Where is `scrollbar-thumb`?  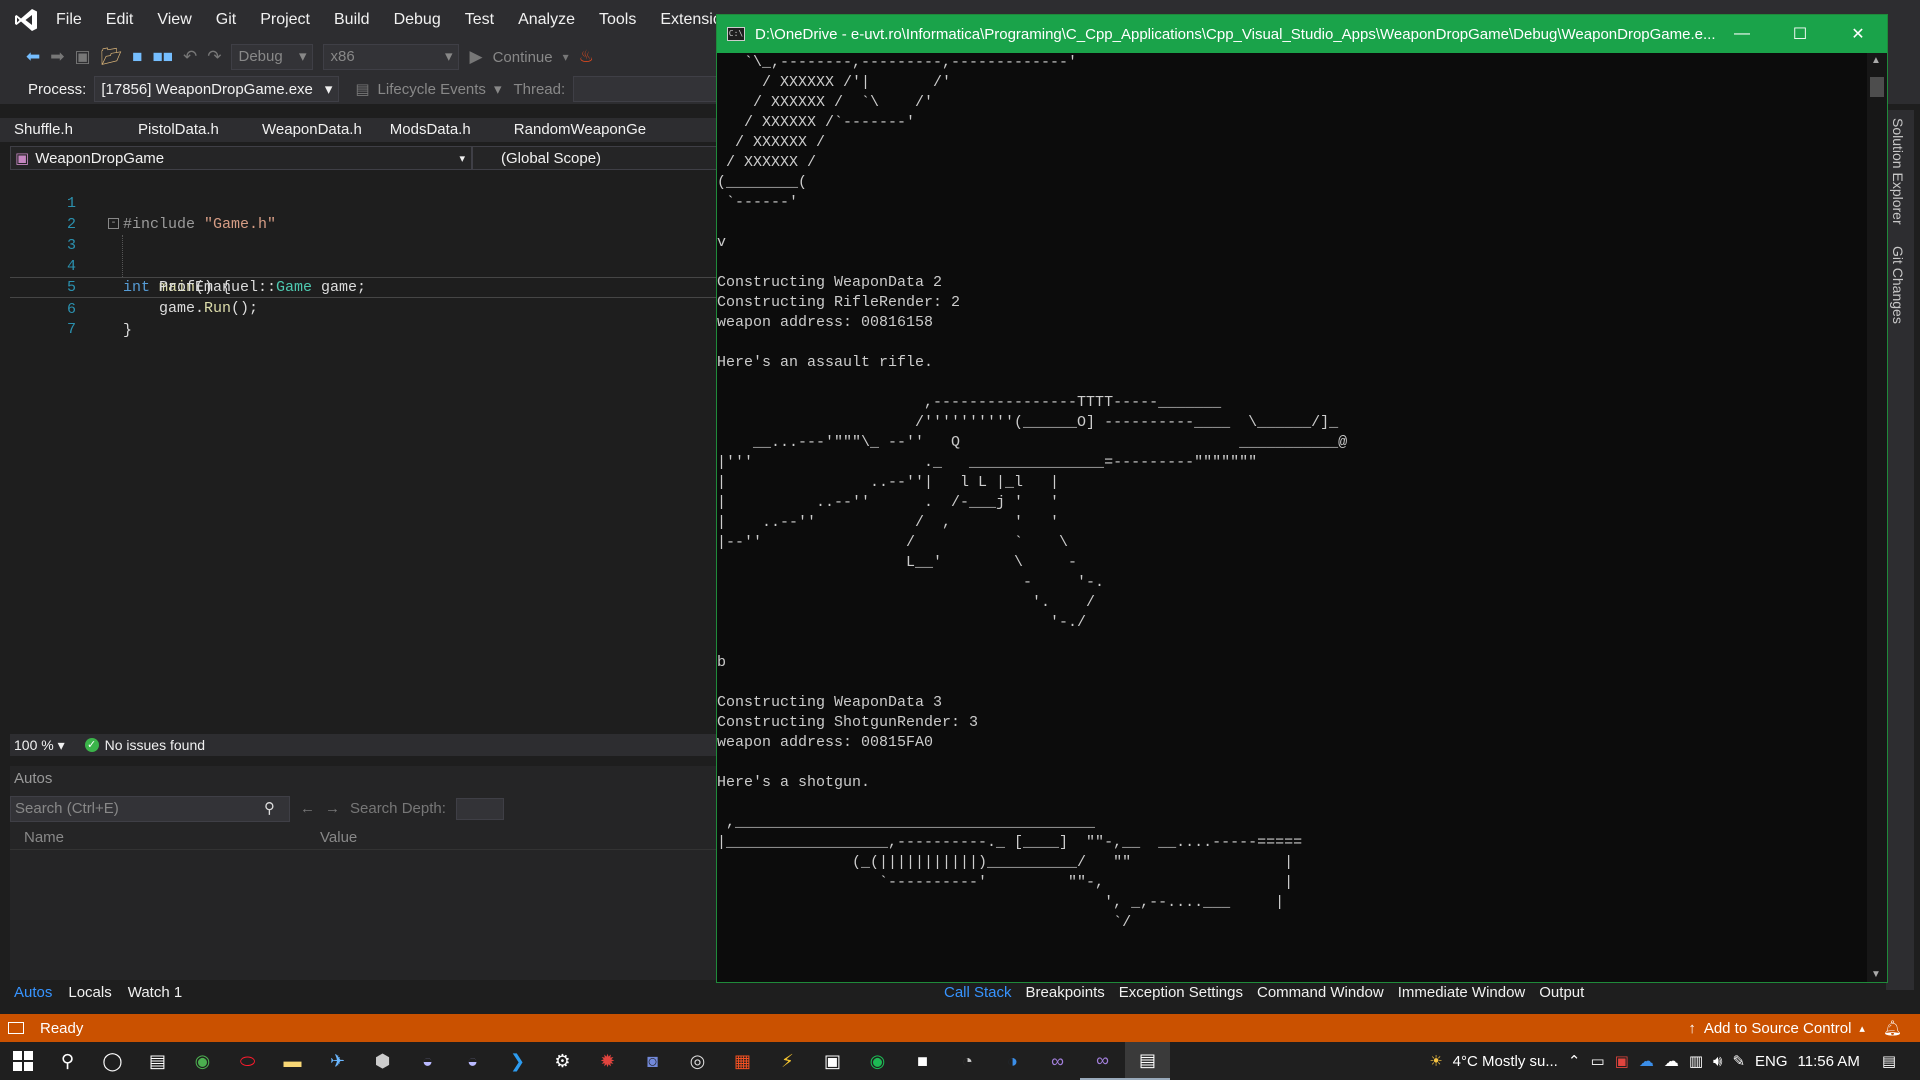
scrollbar-thumb is located at coordinates (1877, 87).